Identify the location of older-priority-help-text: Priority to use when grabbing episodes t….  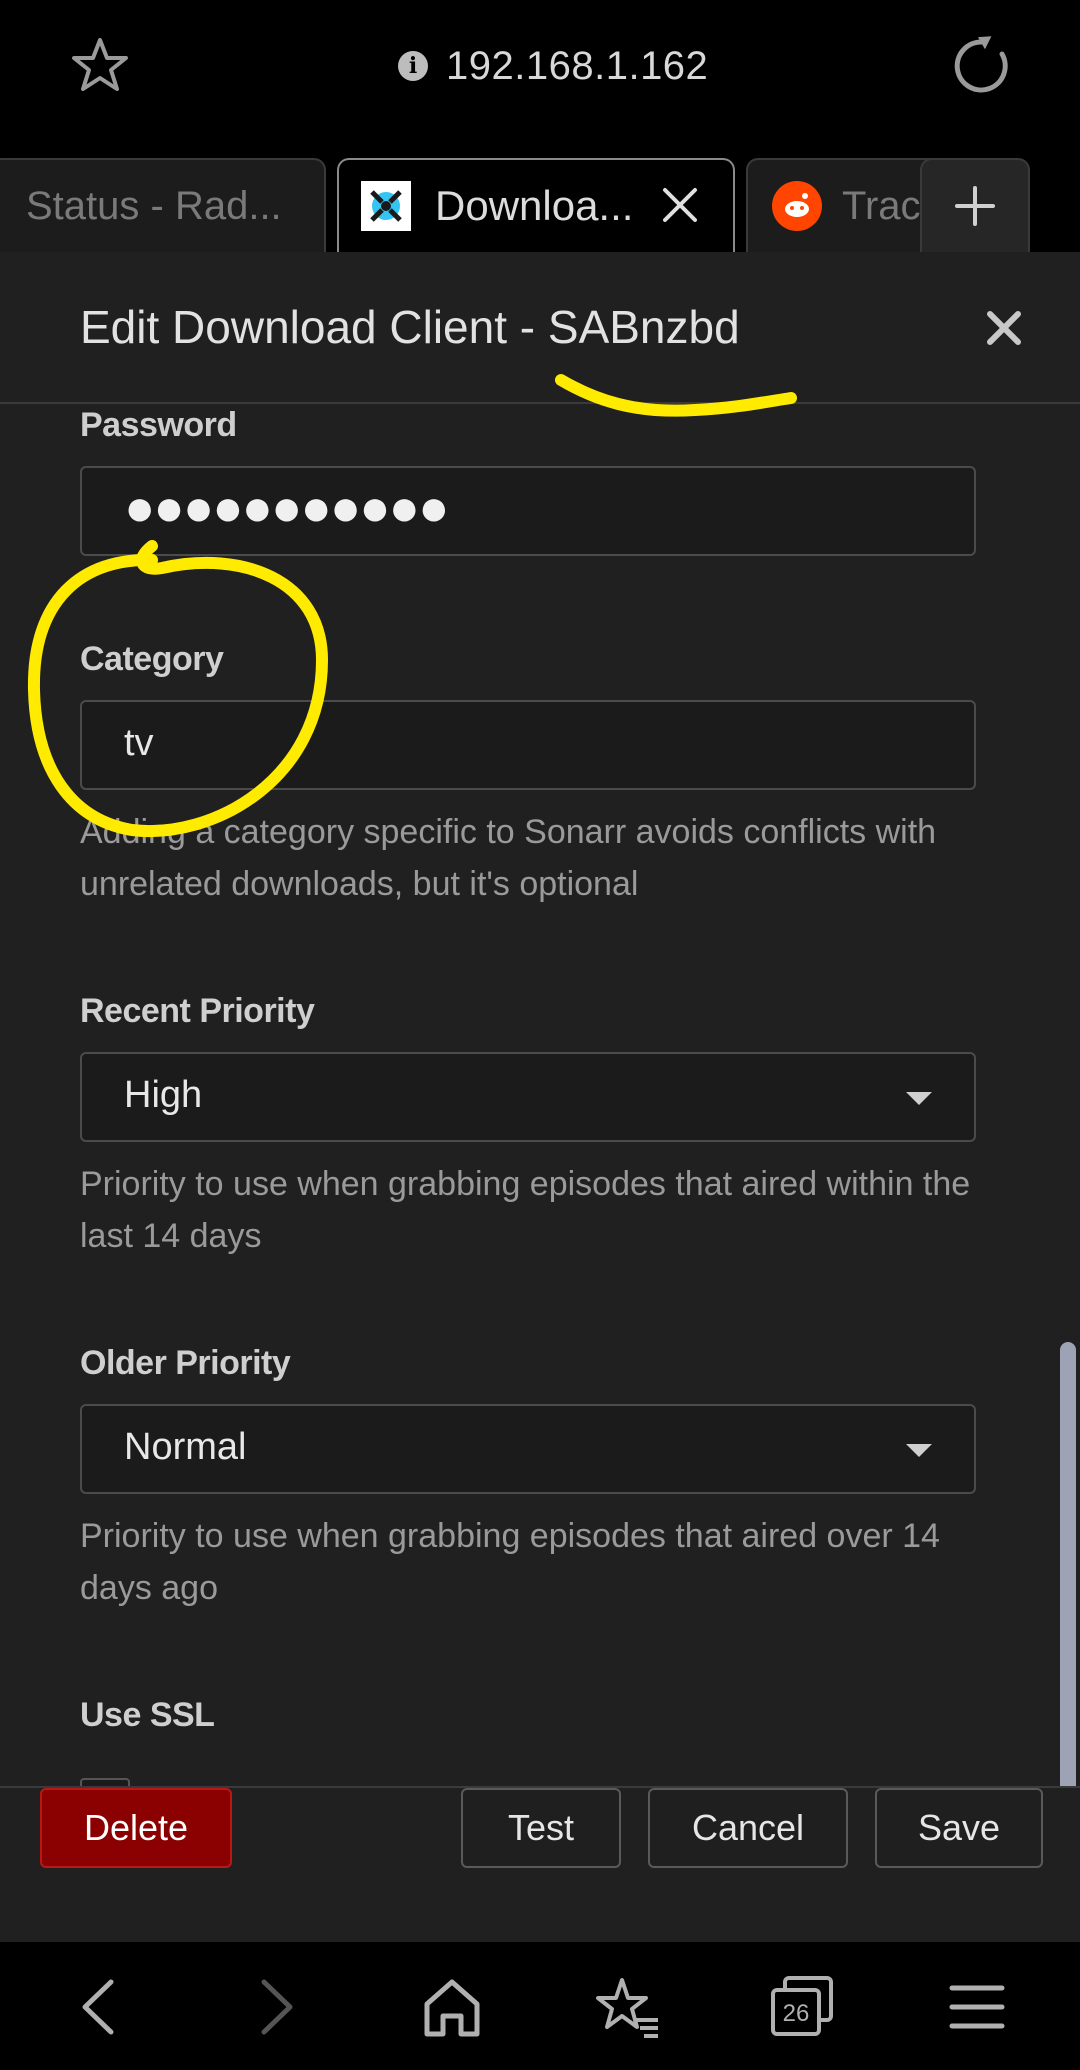
(510, 1562).